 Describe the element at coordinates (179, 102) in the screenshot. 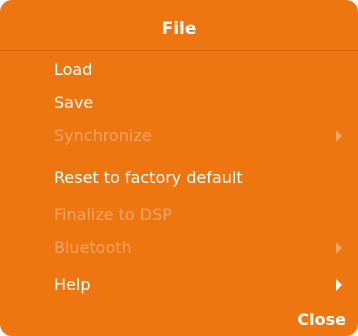

I see `menu-item-save: Save` at that location.